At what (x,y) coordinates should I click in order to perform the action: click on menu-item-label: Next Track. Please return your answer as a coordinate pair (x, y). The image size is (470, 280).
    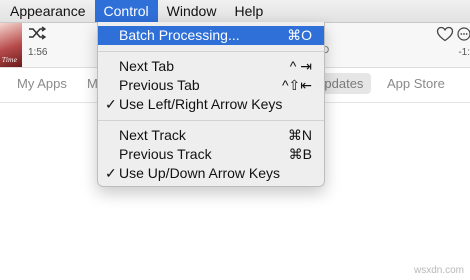
    Looking at the image, I should click on (152, 135).